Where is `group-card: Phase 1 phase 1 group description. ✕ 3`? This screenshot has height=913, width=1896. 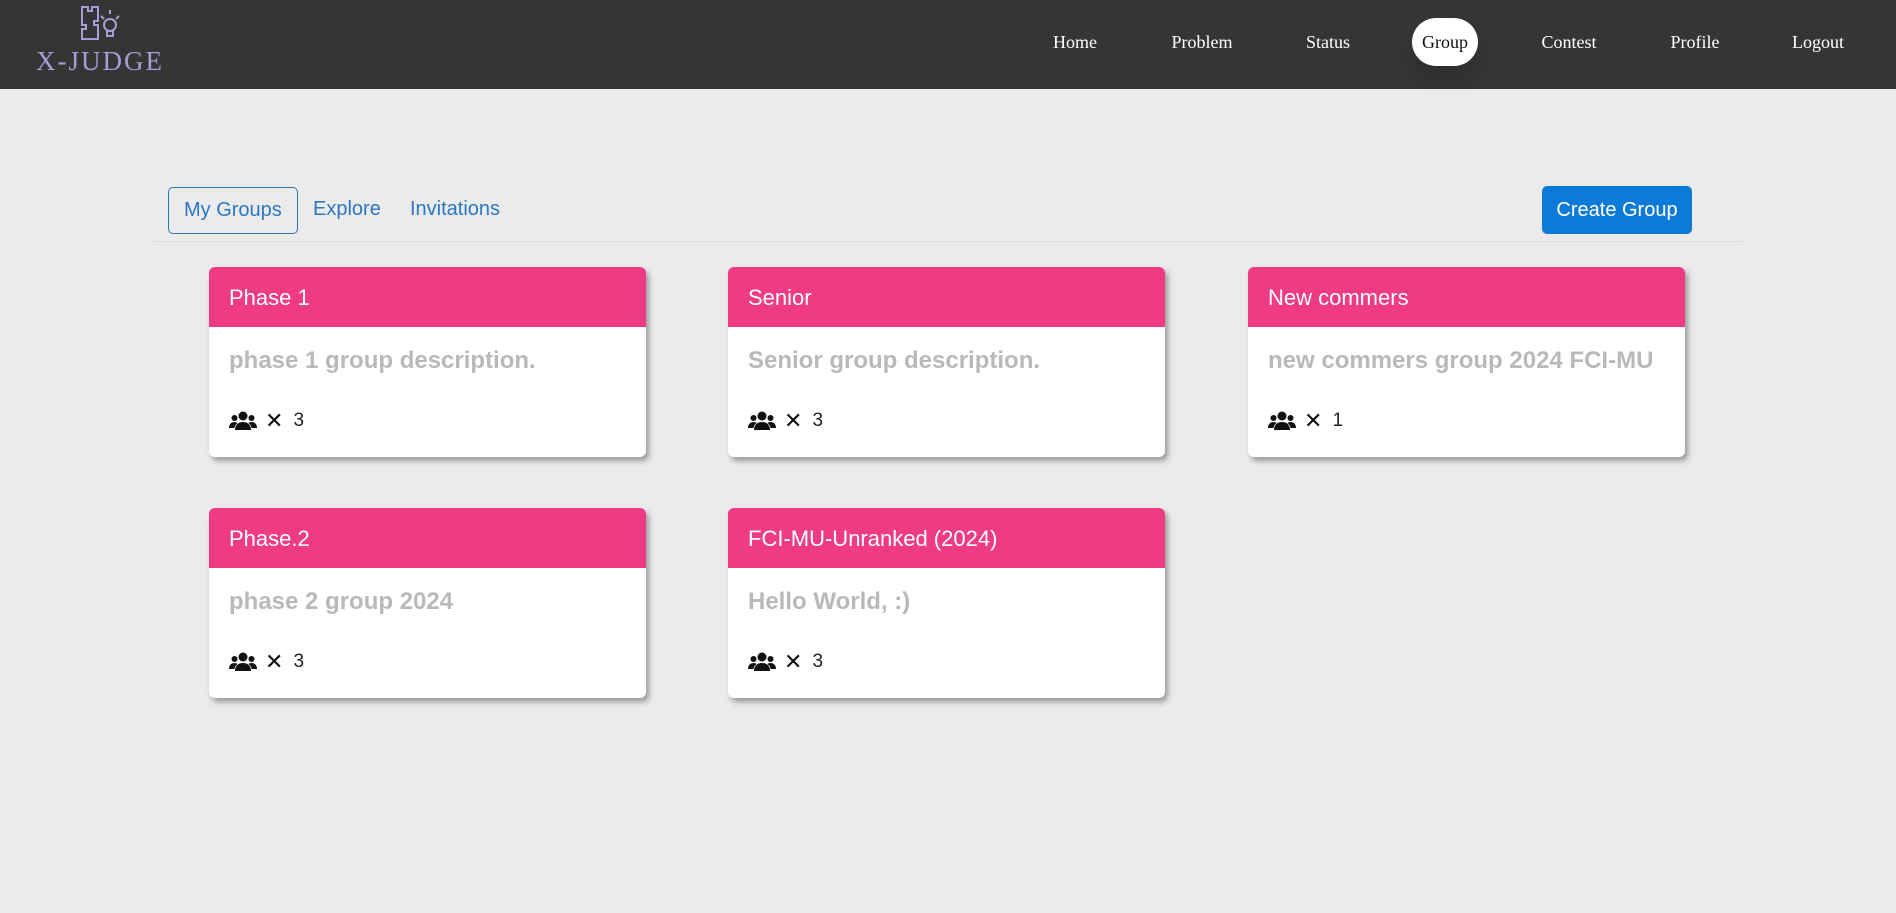
group-card: Phase 1 phase 1 group description. ✕ 3 is located at coordinates (427, 362).